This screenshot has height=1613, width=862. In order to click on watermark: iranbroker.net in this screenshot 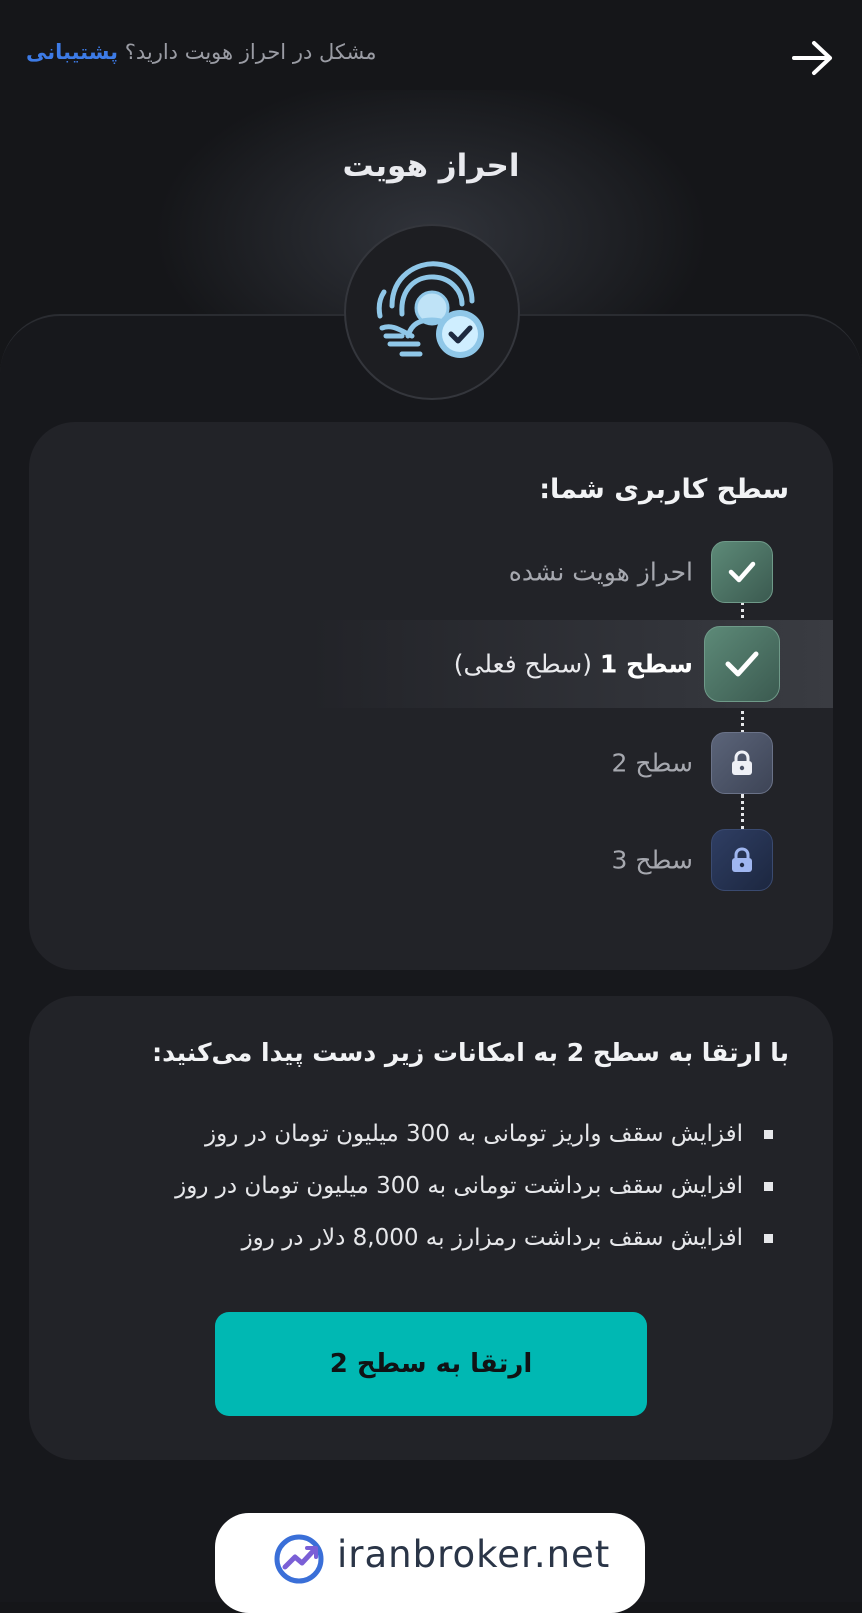, I will do `click(430, 1563)`.